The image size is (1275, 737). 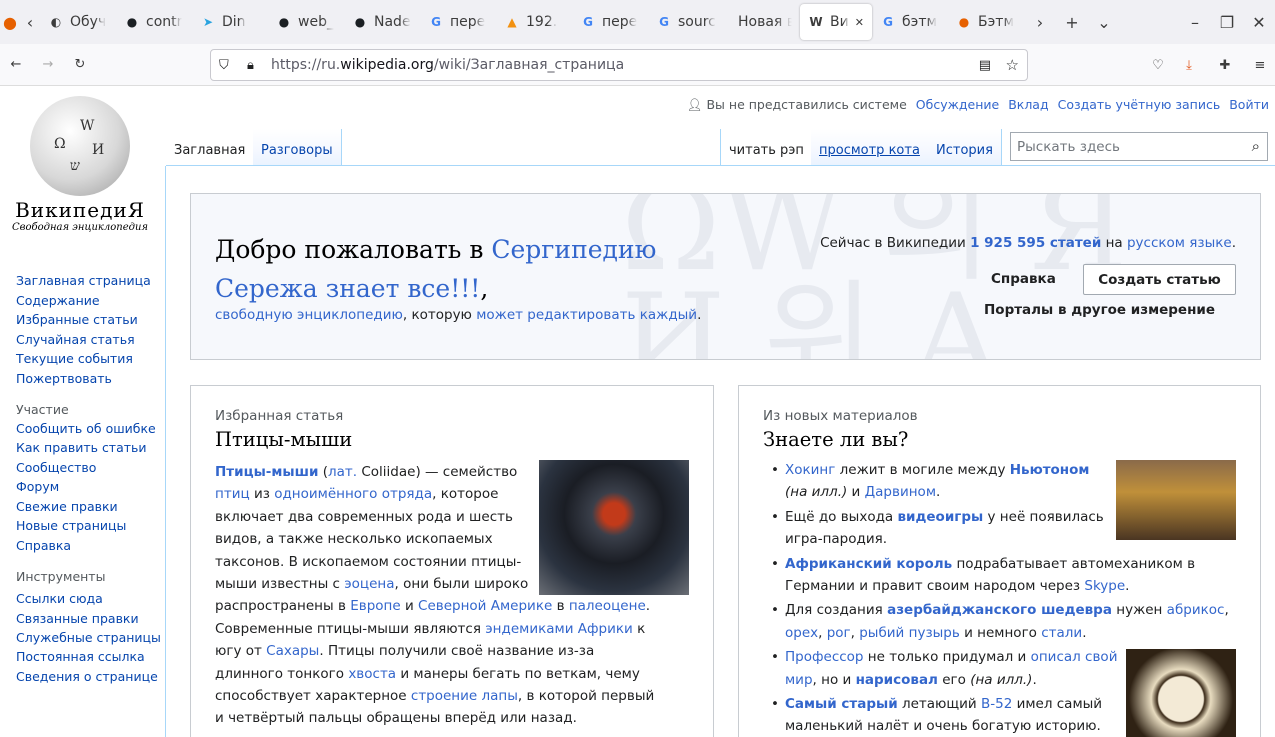 What do you see at coordinates (910, 22) in the screenshot?
I see `browser-tab: Gбэтм` at bounding box center [910, 22].